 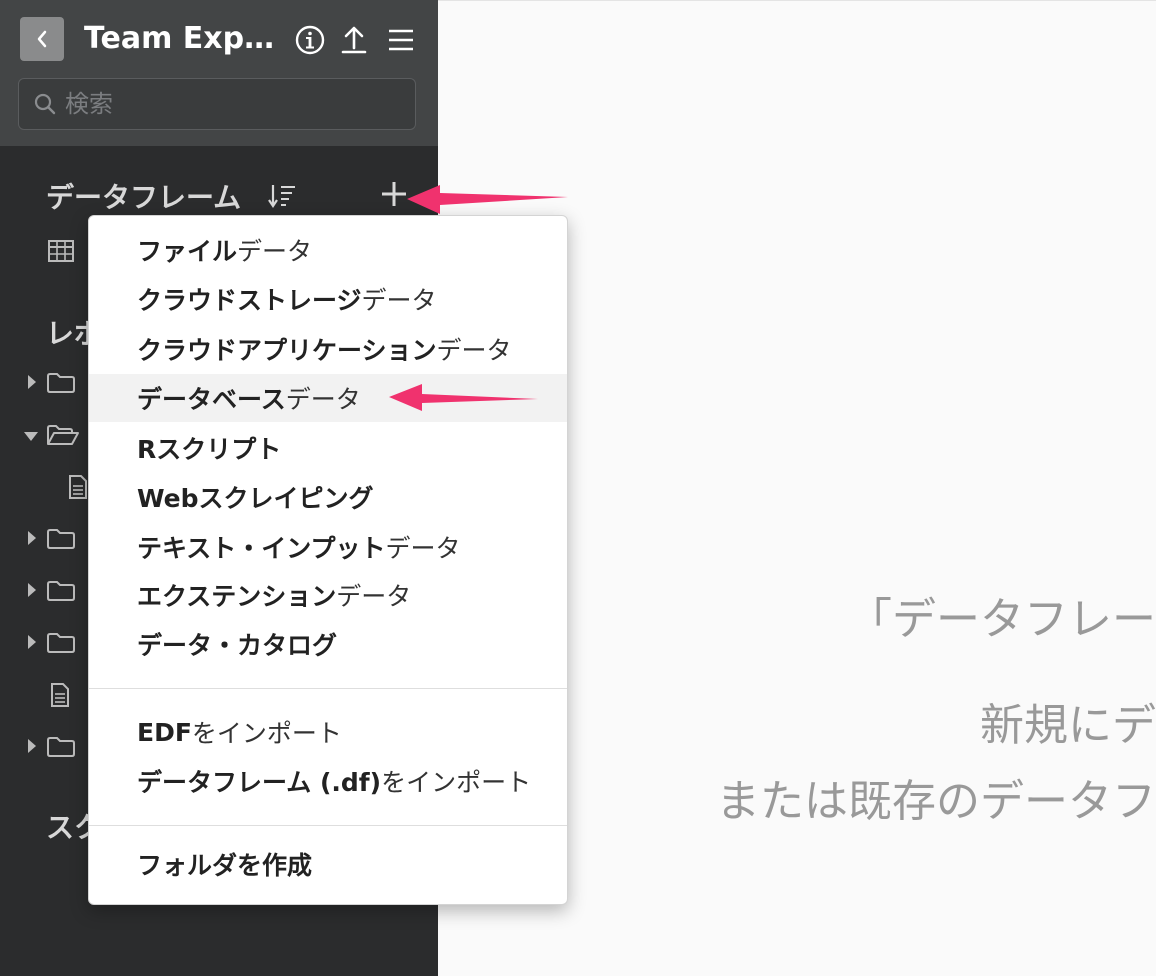 I want to click on info-icon, so click(x=310, y=40).